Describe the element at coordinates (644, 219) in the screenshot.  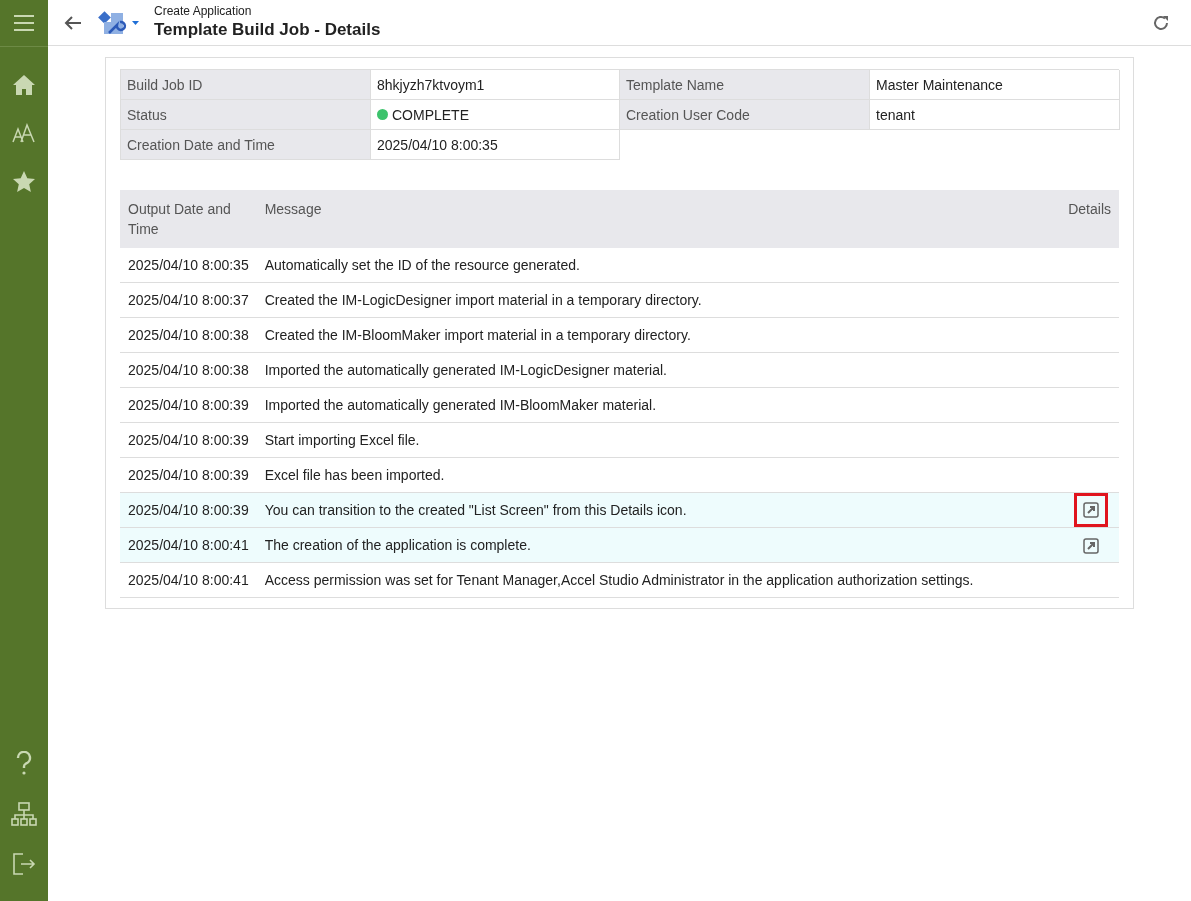
I see `column-header: Message` at that location.